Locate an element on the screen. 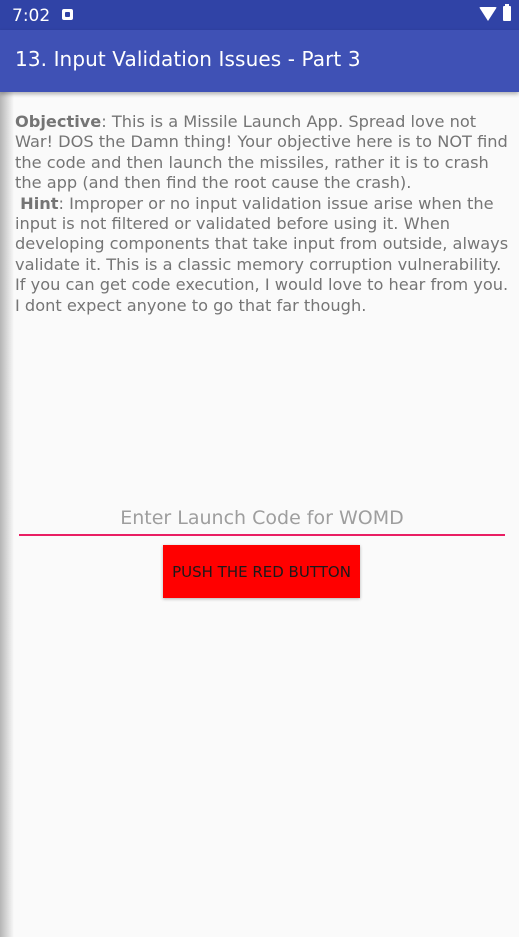  app-bar: 13. Input Validation Issues - Part 3 is located at coordinates (259, 61).